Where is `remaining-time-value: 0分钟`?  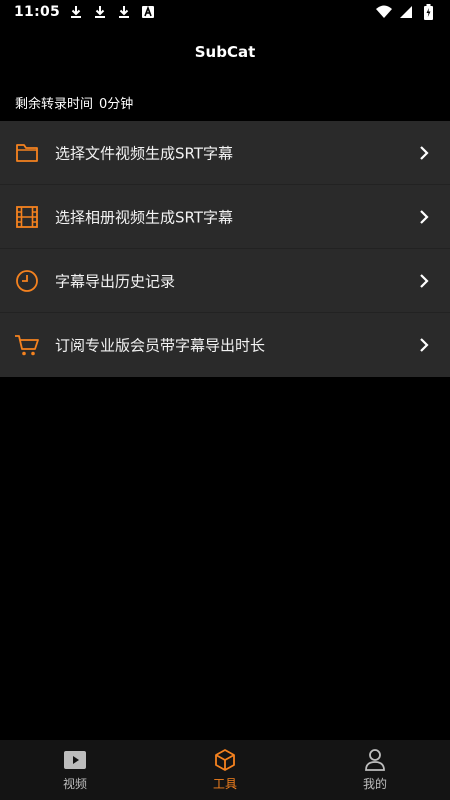
remaining-time-value: 0分钟 is located at coordinates (116, 104).